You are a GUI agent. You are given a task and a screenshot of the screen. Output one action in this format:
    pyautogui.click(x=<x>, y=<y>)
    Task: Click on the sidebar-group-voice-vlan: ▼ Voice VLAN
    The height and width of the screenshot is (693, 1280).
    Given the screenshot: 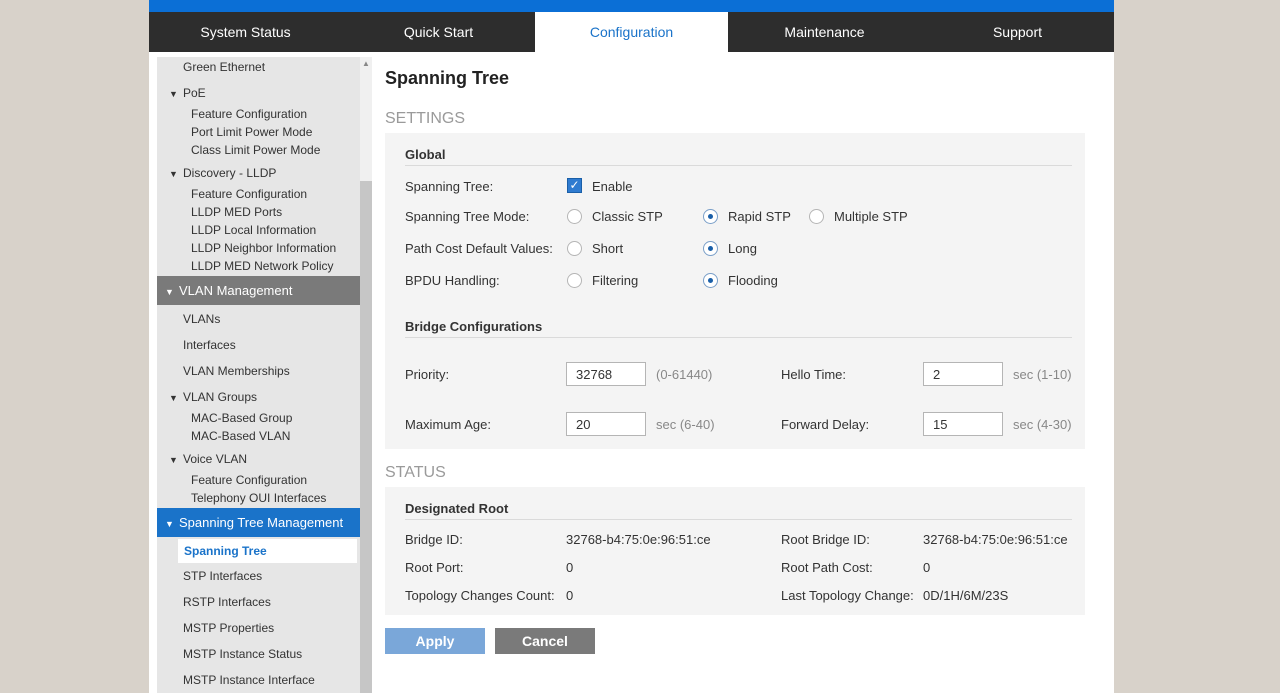 What is the action you would take?
    pyautogui.click(x=208, y=459)
    